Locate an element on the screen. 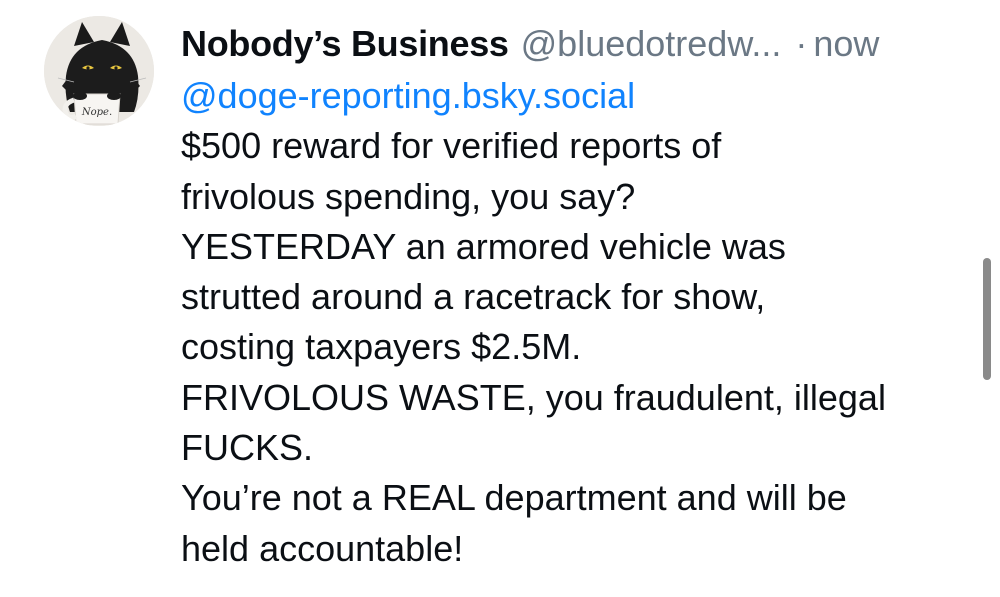 This screenshot has width=1000, height=597. post-body-line: frivolous spending, you say? is located at coordinates (408, 196).